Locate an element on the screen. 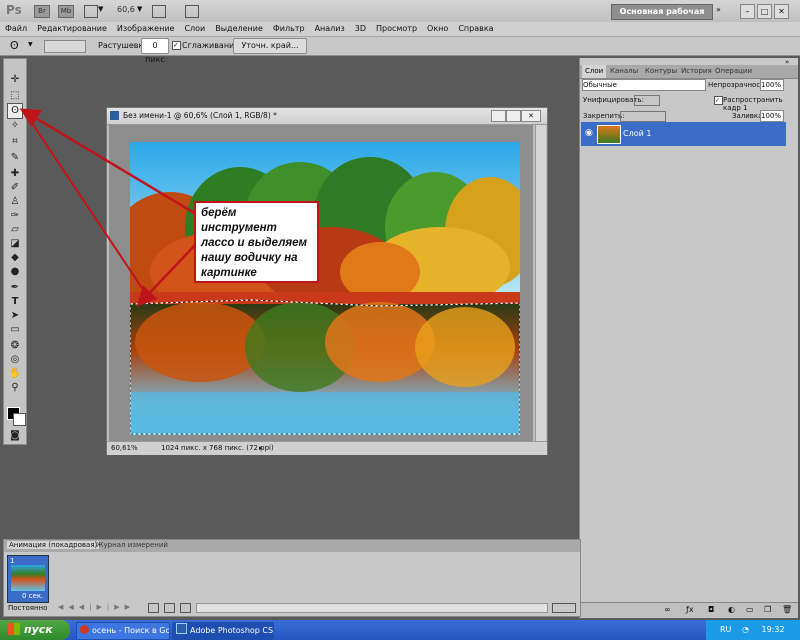 The width and height of the screenshot is (800, 640). tab-channels: Каналы is located at coordinates (624, 71).